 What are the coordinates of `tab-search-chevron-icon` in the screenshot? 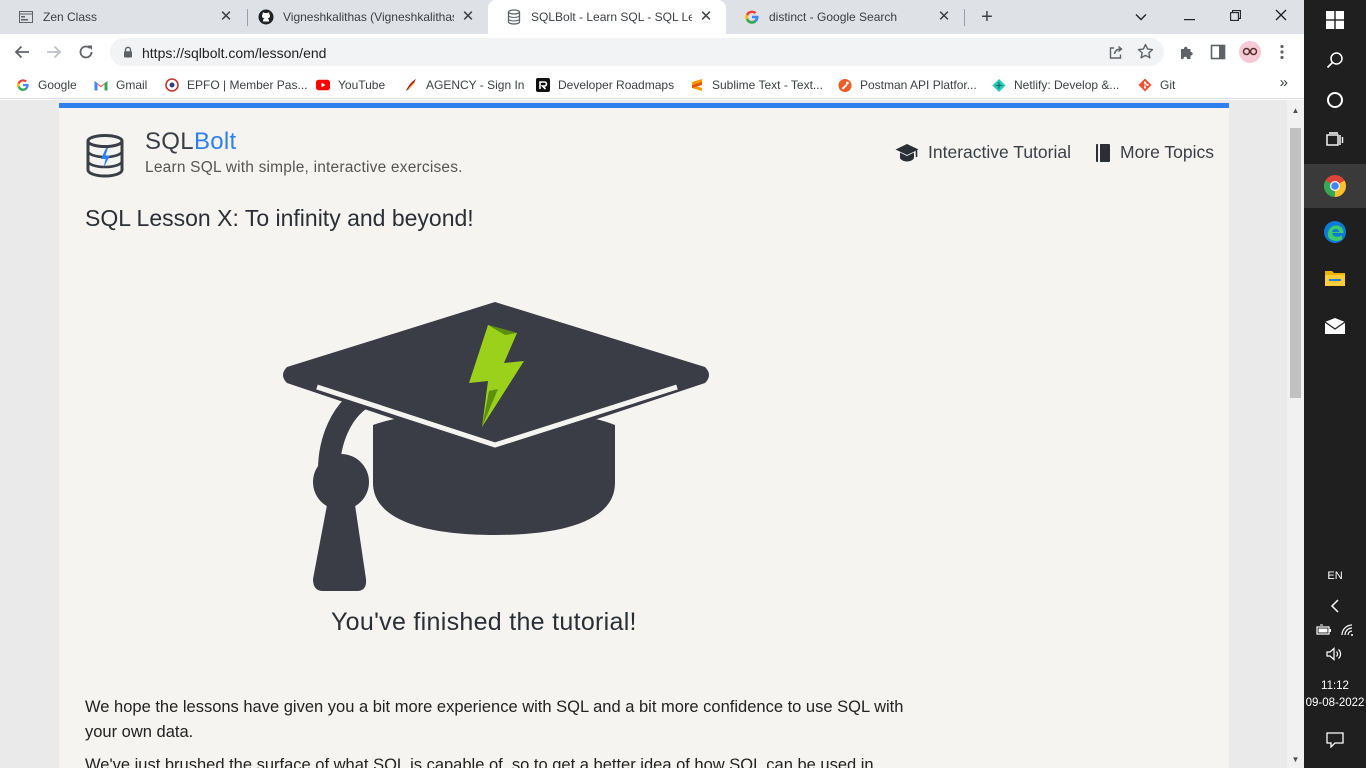 It's located at (1141, 16).